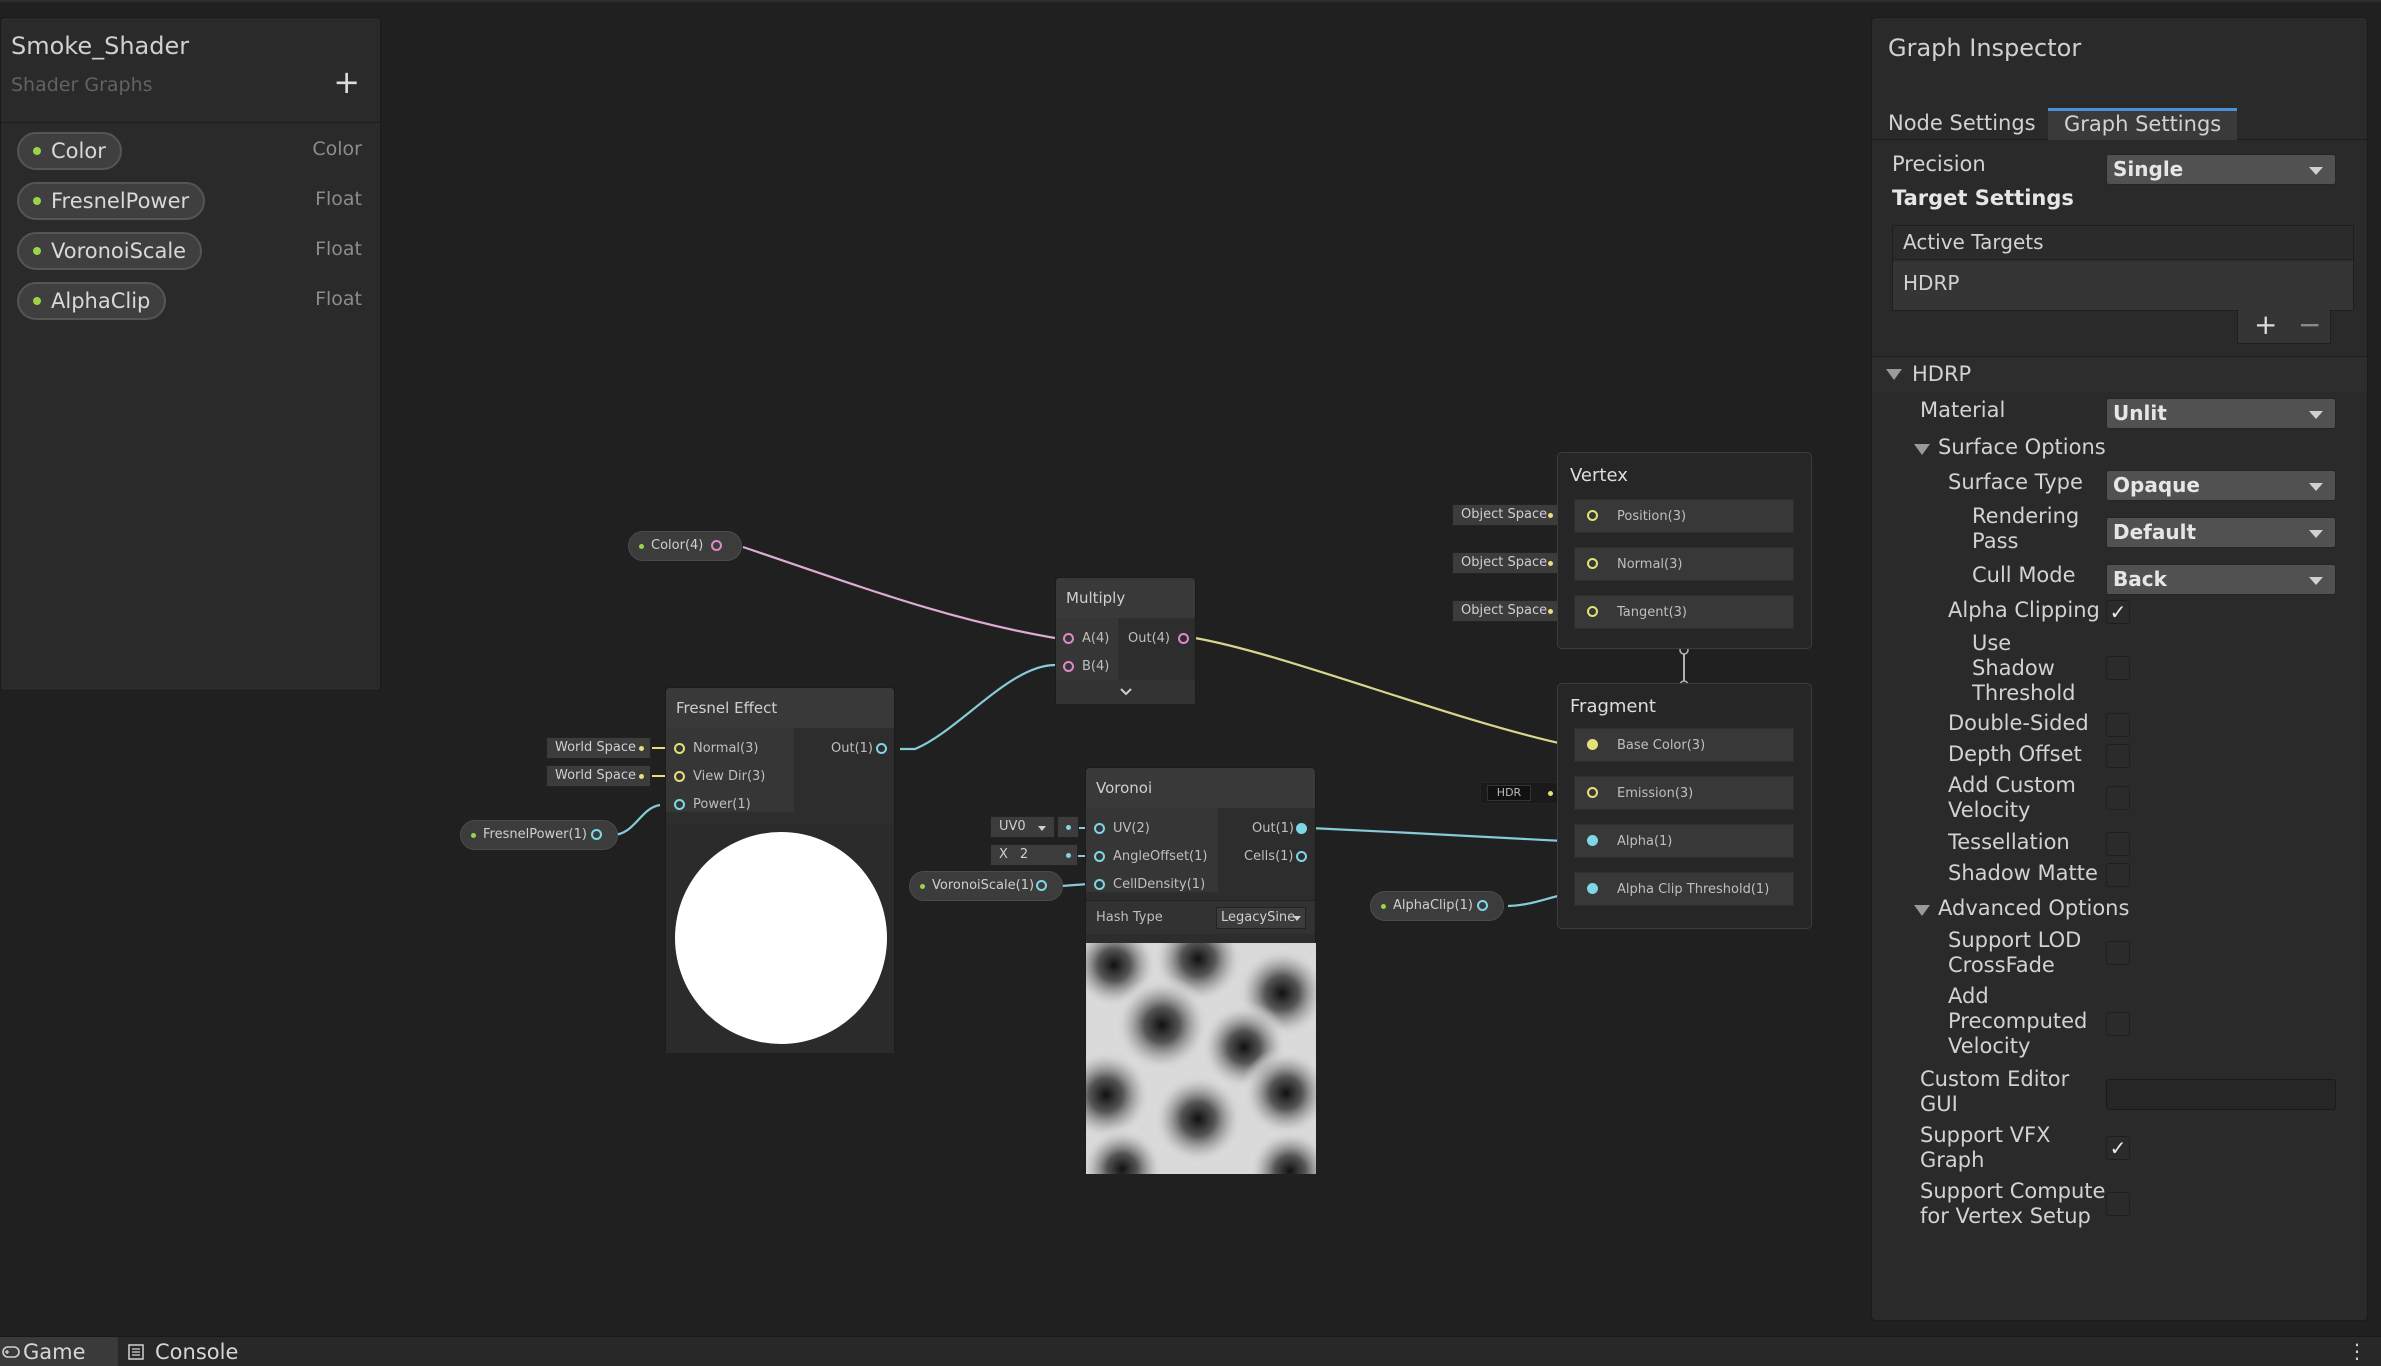  Describe the element at coordinates (2119, 374) in the screenshot. I see `hdrp-section-header: HDRP` at that location.